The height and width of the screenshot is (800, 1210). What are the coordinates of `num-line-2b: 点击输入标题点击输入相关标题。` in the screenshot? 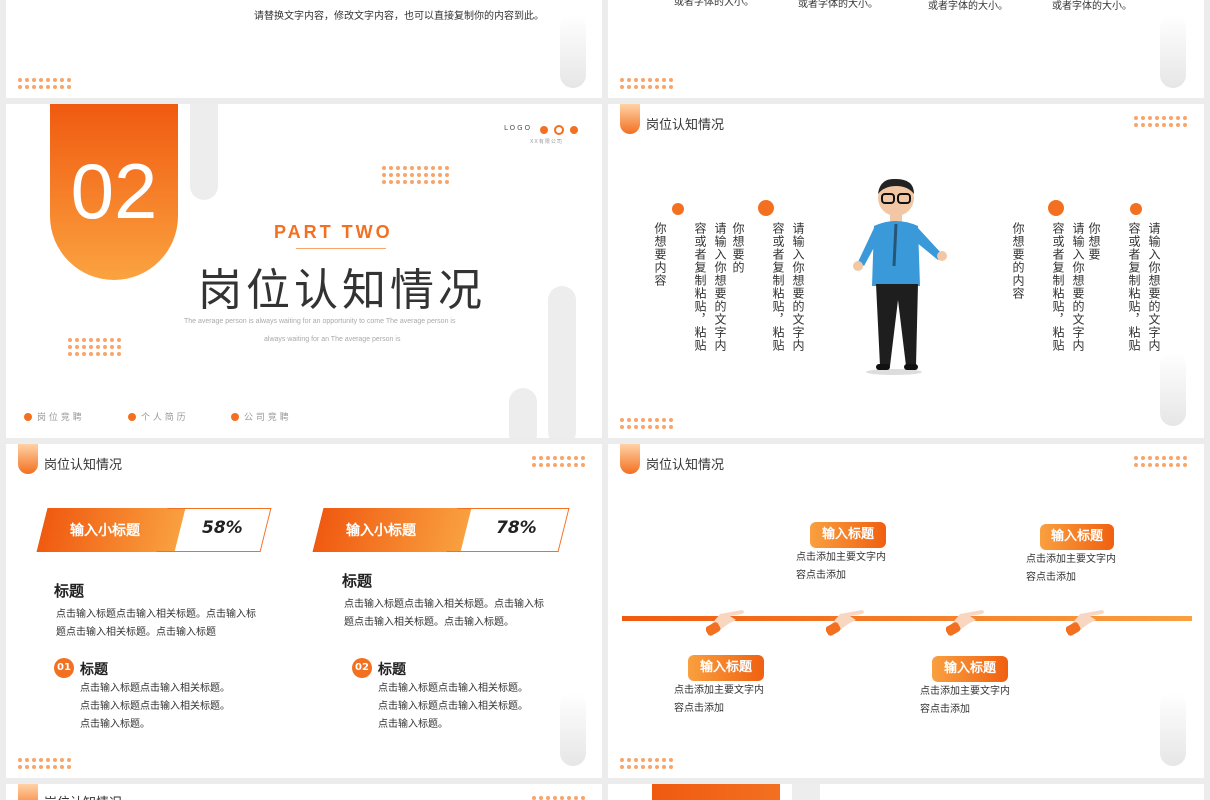 It's located at (453, 706).